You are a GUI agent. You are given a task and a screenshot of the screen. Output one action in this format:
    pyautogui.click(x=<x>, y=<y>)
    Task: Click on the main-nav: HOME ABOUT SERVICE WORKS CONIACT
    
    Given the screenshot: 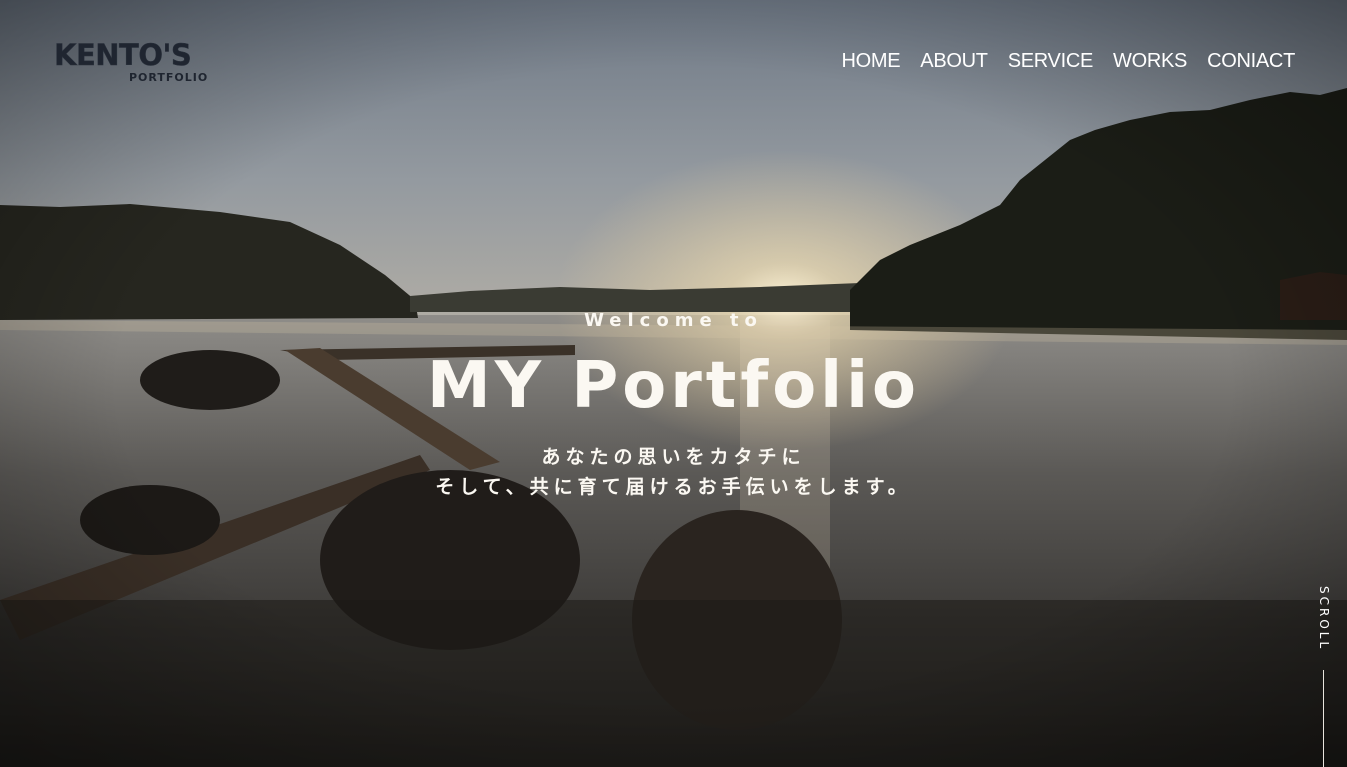 What is the action you would take?
    pyautogui.click(x=1068, y=61)
    